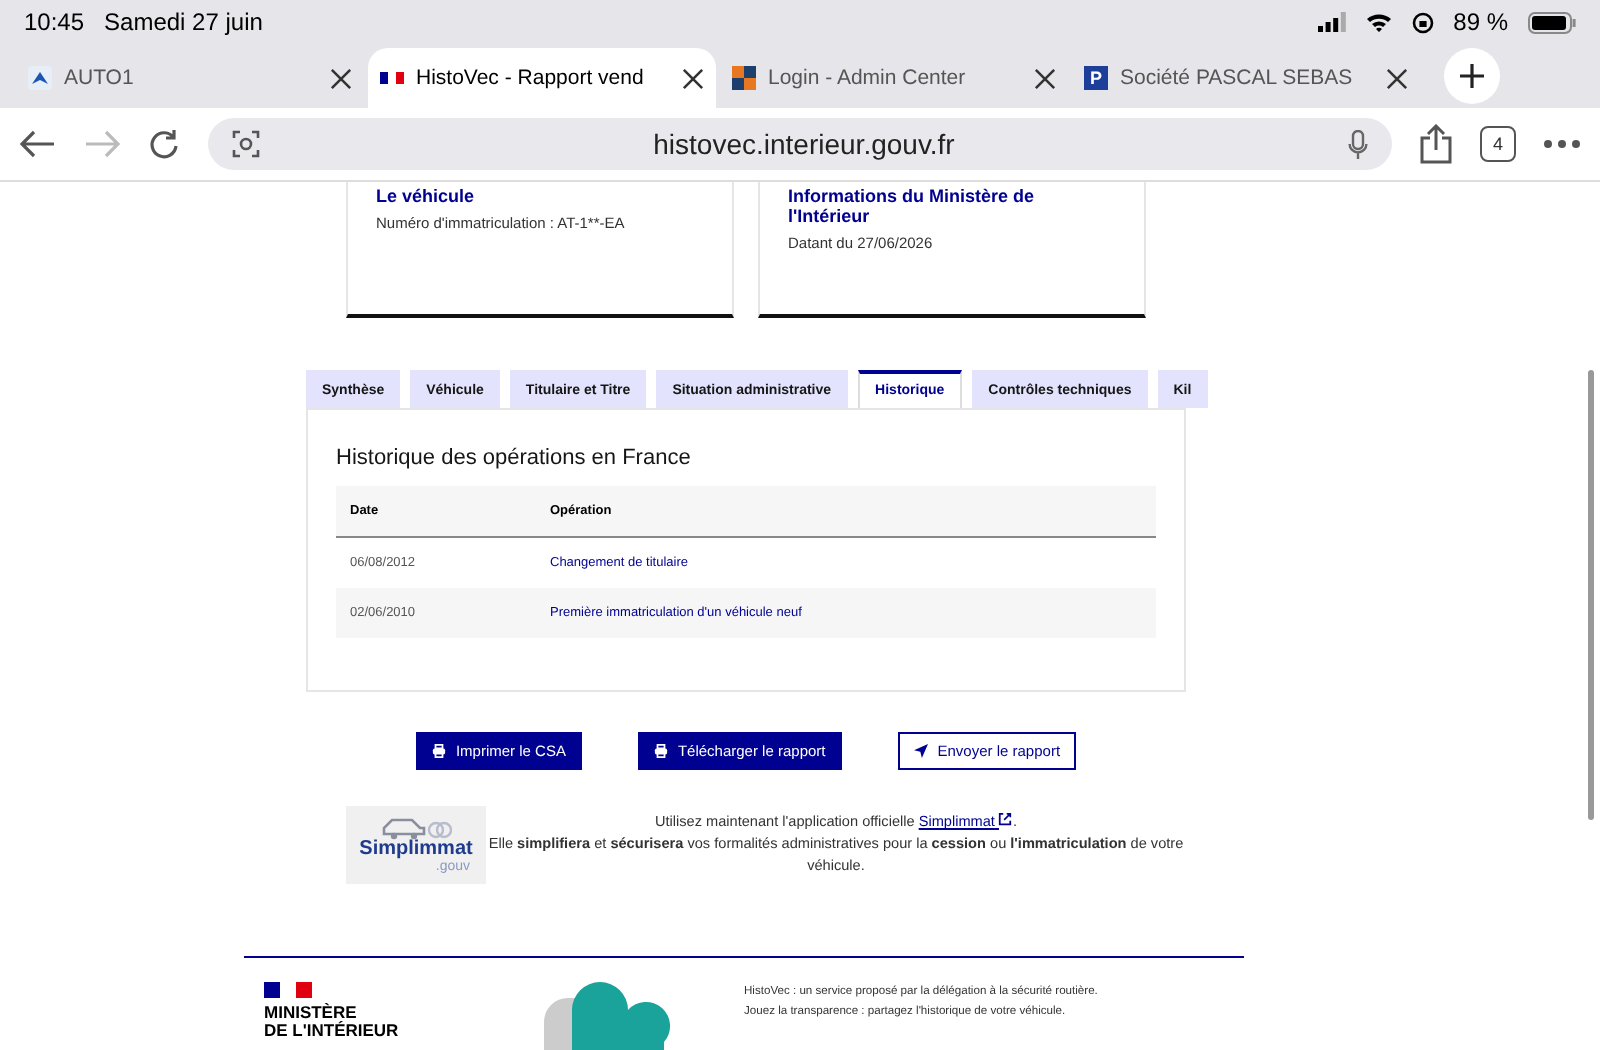 This screenshot has height=1050, width=1600. Describe the element at coordinates (54, 22) in the screenshot. I see `status-time: 10:45` at that location.